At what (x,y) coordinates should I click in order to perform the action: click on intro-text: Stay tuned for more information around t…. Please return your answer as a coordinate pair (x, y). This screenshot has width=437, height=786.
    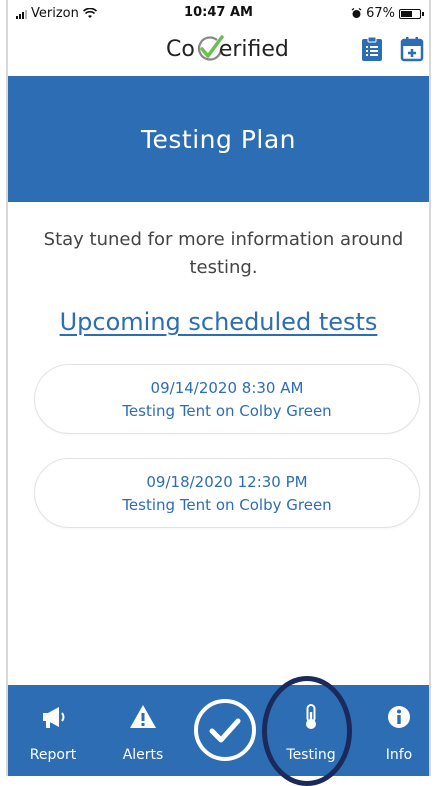
    Looking at the image, I should click on (223, 253).